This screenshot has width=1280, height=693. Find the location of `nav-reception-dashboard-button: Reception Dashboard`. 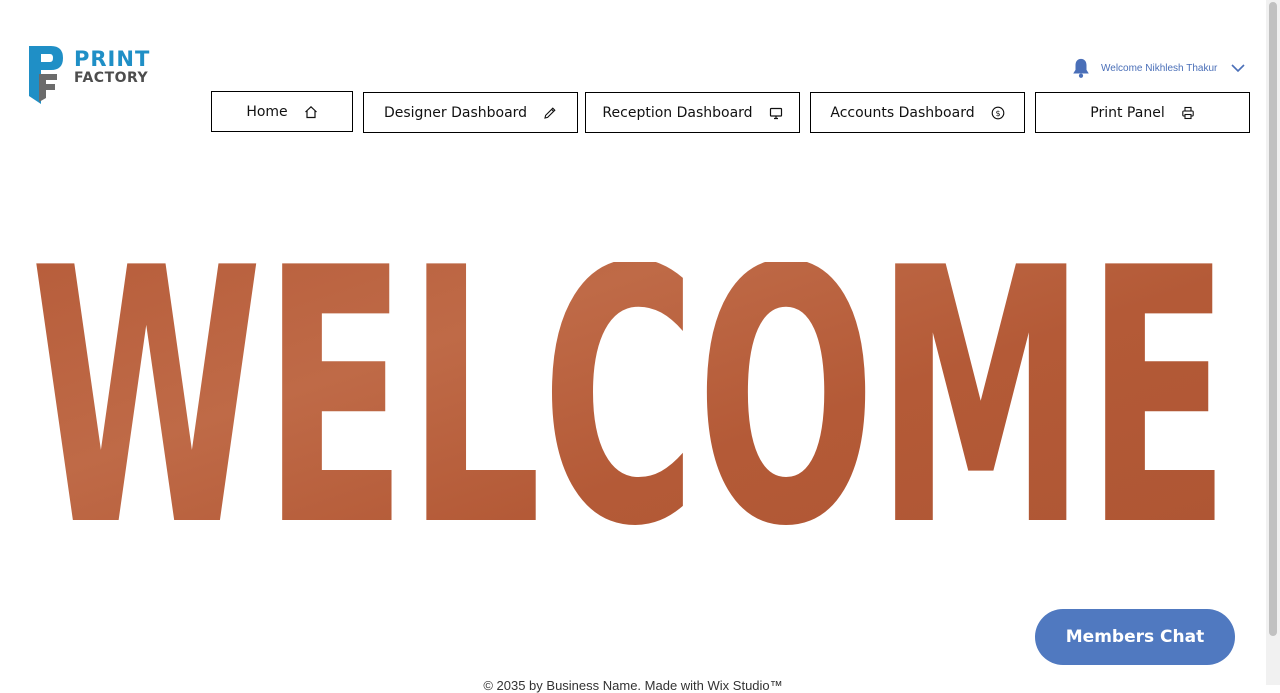

nav-reception-dashboard-button: Reception Dashboard is located at coordinates (692, 112).